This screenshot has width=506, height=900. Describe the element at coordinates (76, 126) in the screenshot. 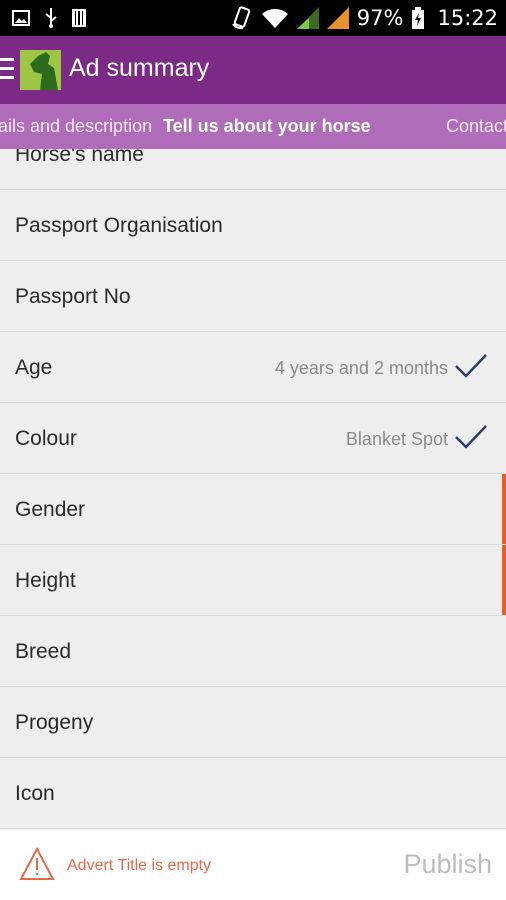

I see `tab-ad-details: ails and description` at that location.